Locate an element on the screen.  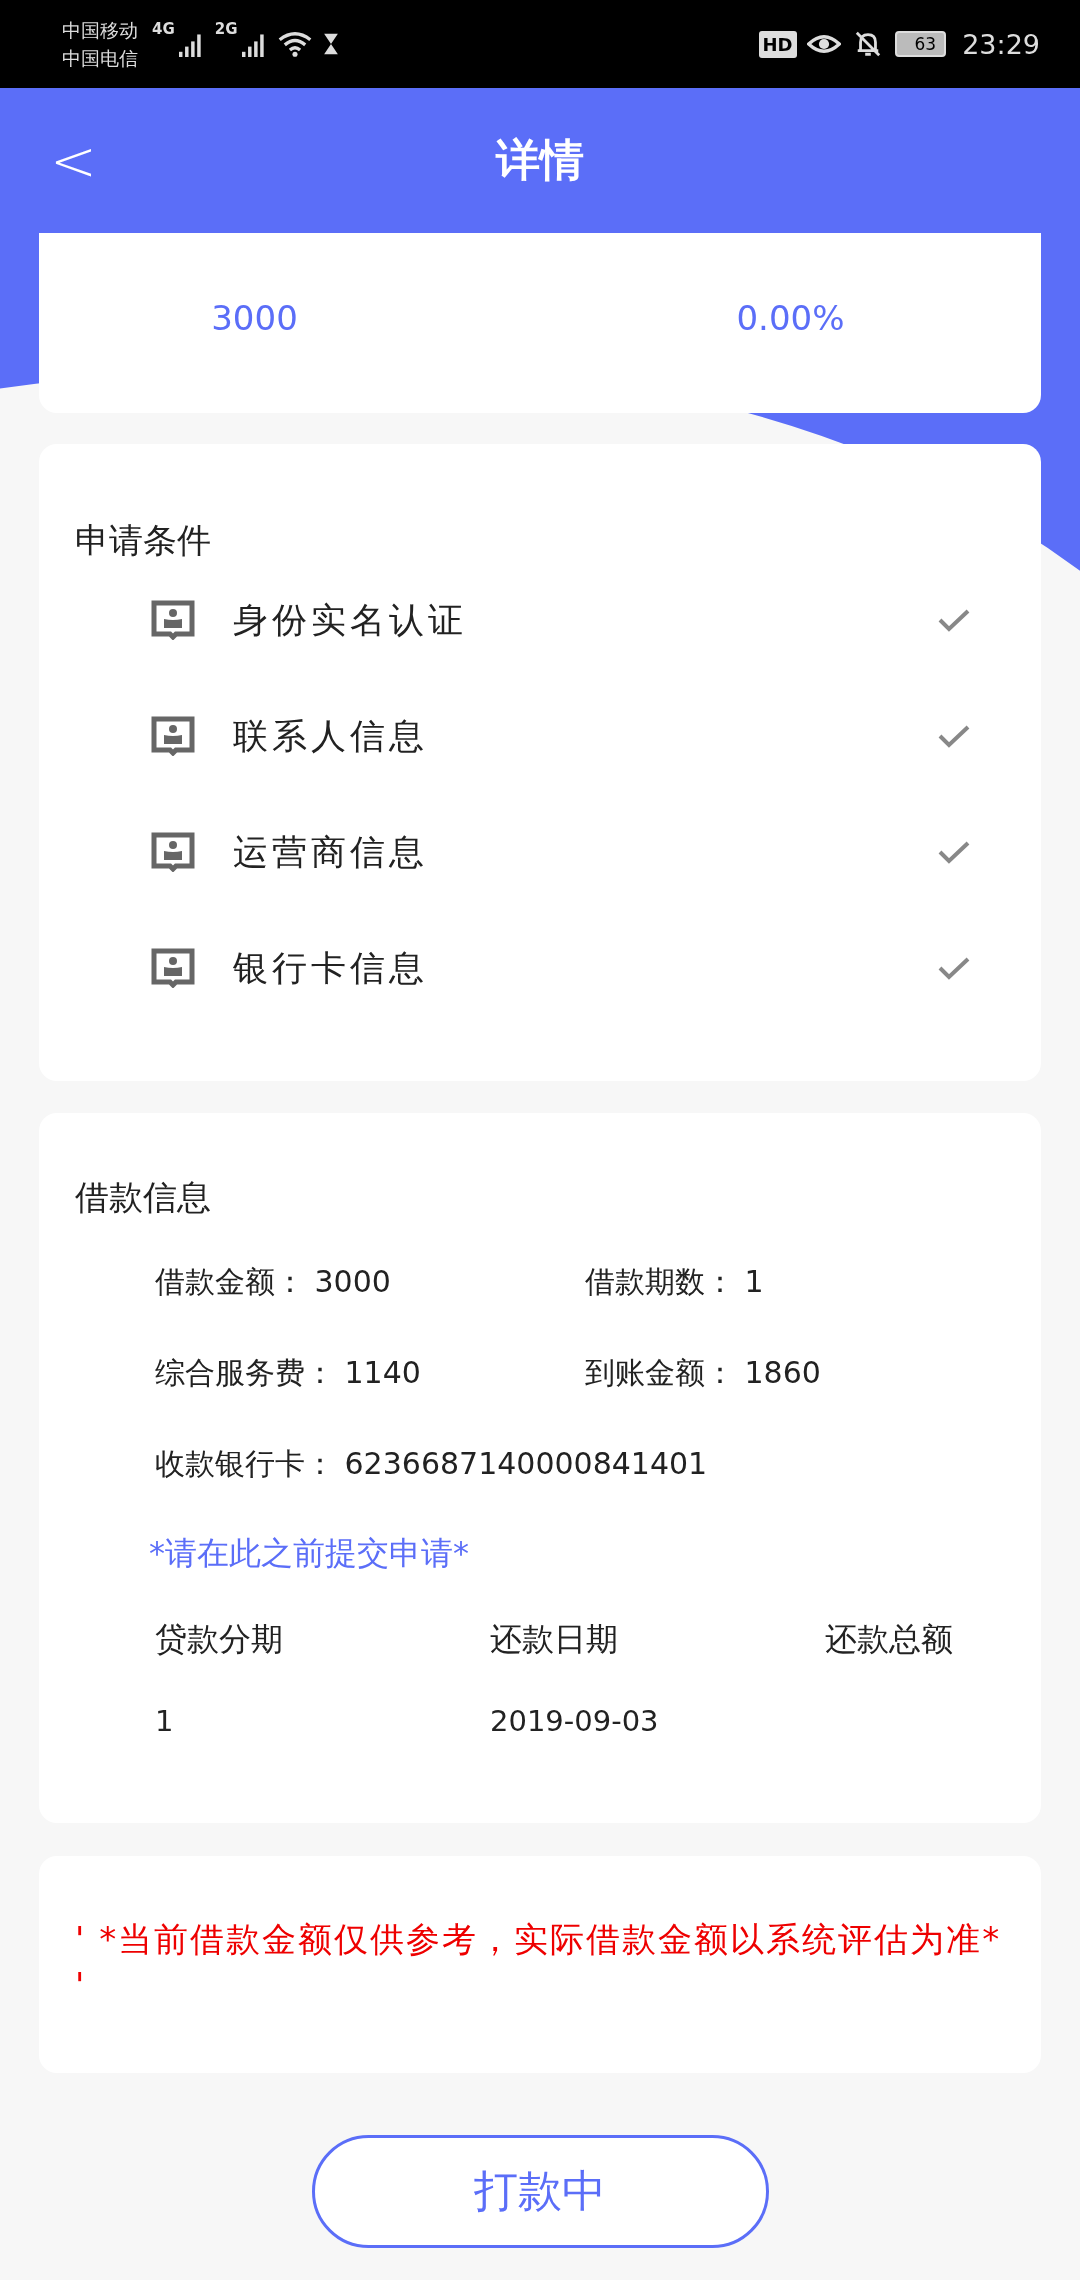
carrier-label: 中国电信 is located at coordinates (100, 58).